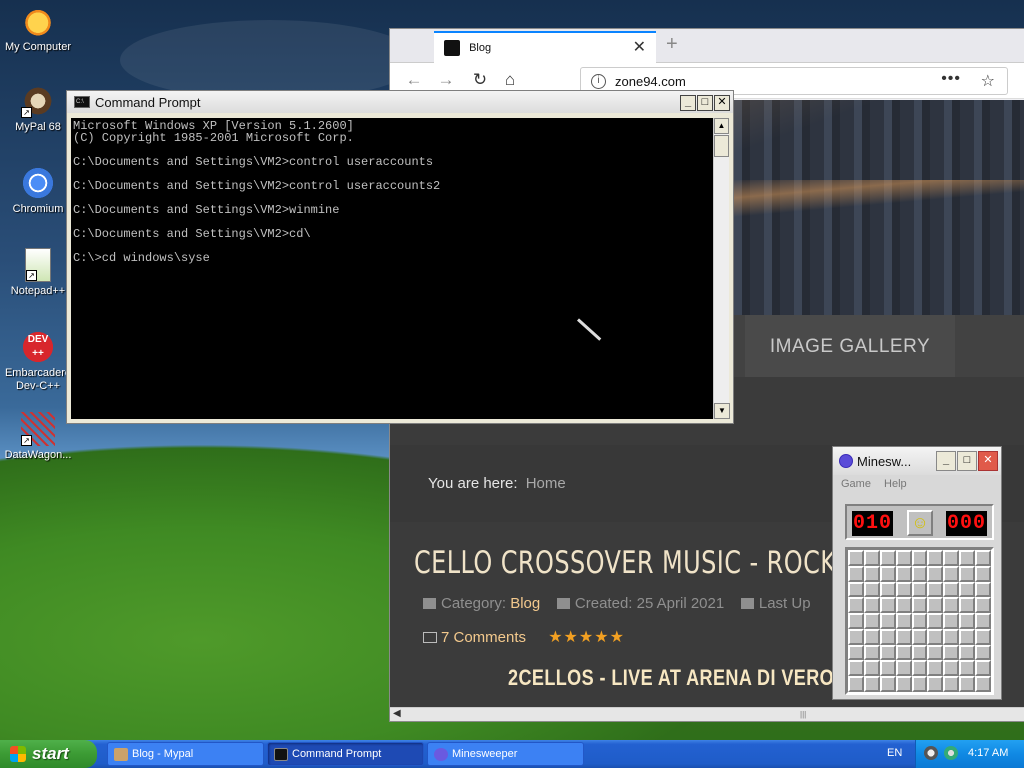  I want to click on menu-help: Help, so click(895, 484).